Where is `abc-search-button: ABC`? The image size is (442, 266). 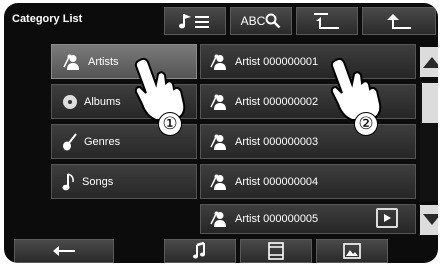 abc-search-button: ABC is located at coordinates (261, 21).